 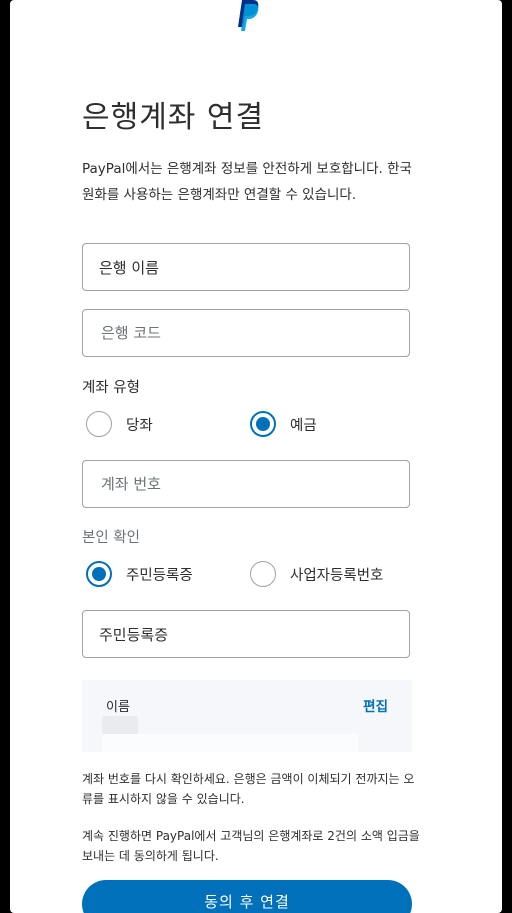 What do you see at coordinates (247, 896) in the screenshot?
I see `agree-and-link-button: 동의 후 연결` at bounding box center [247, 896].